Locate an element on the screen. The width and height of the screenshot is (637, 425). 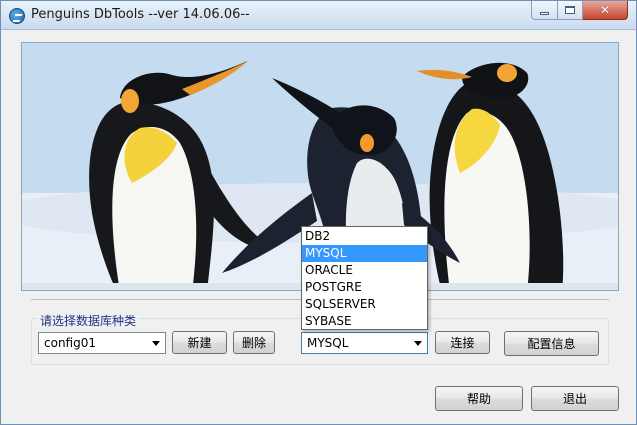
help-button: 帮助 is located at coordinates (479, 398).